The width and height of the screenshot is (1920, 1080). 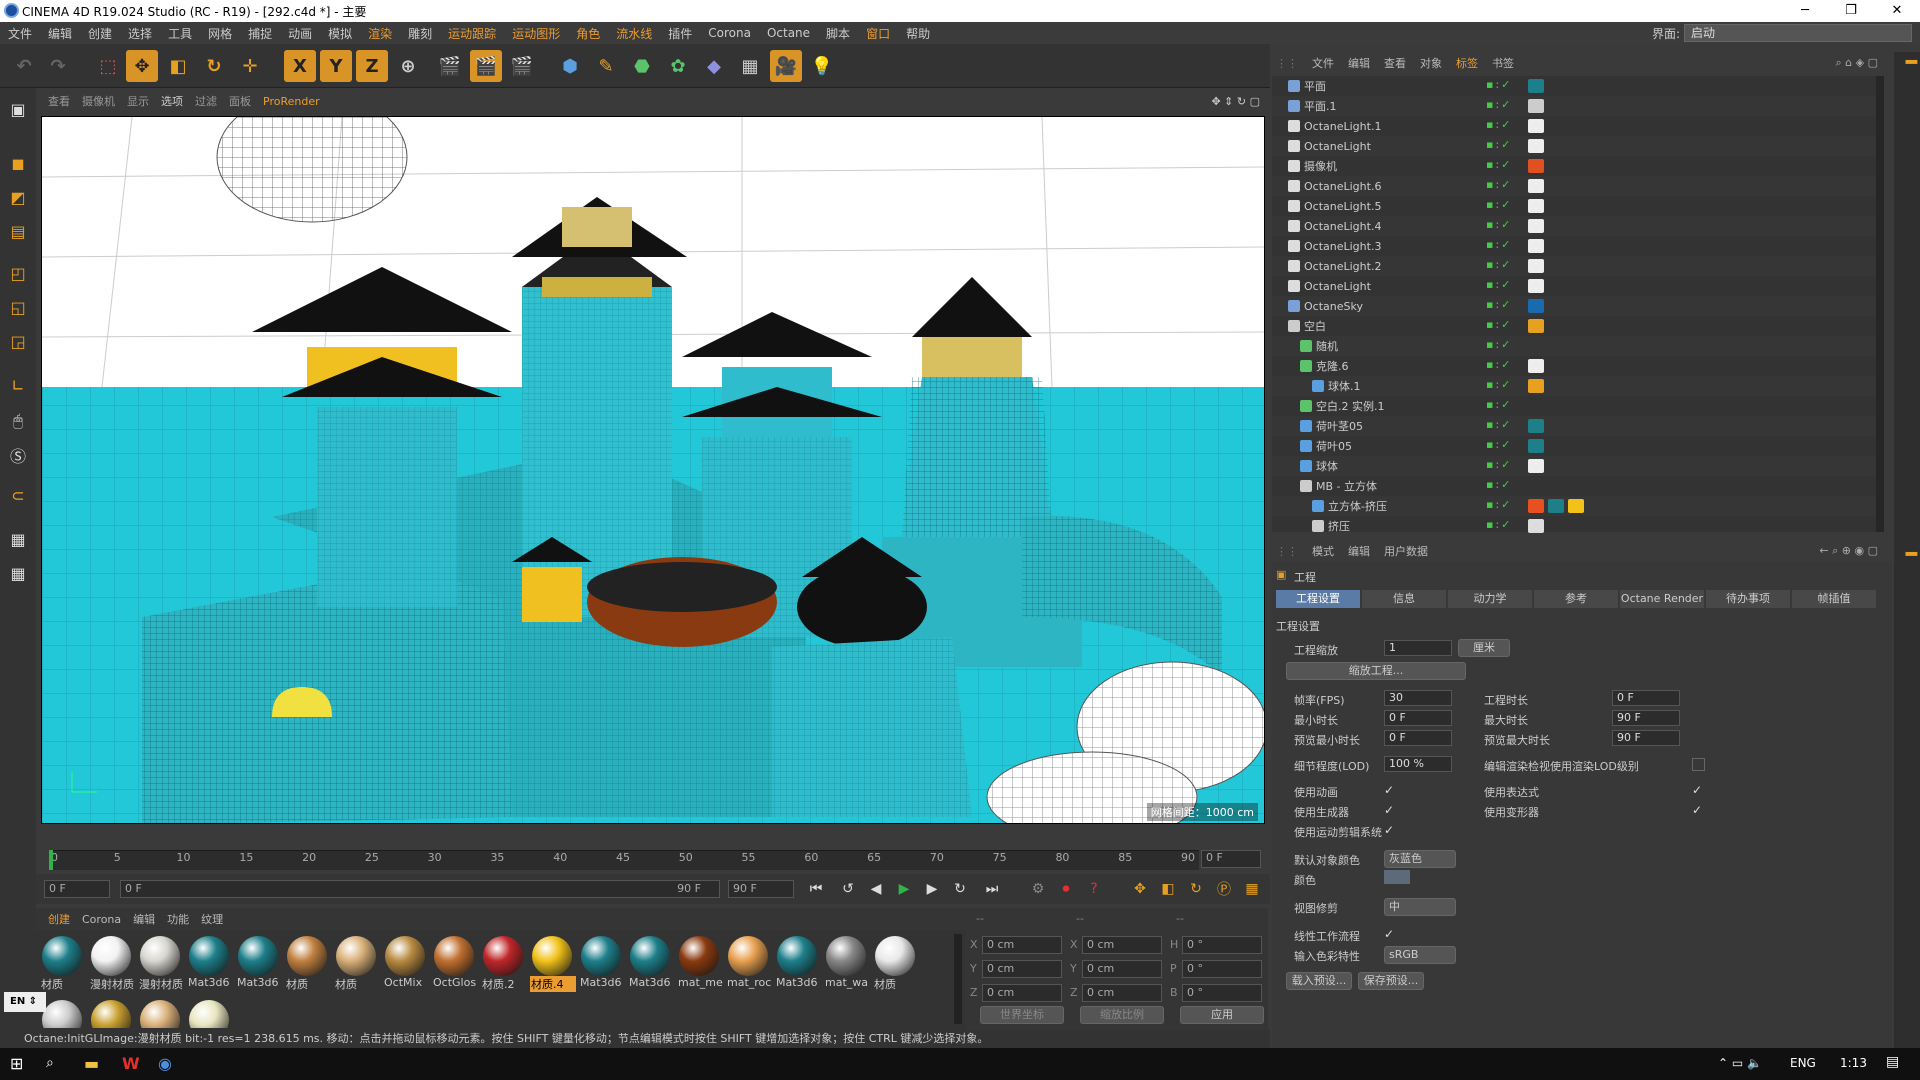 I want to click on magnet-icon: ⊂, so click(x=18, y=495).